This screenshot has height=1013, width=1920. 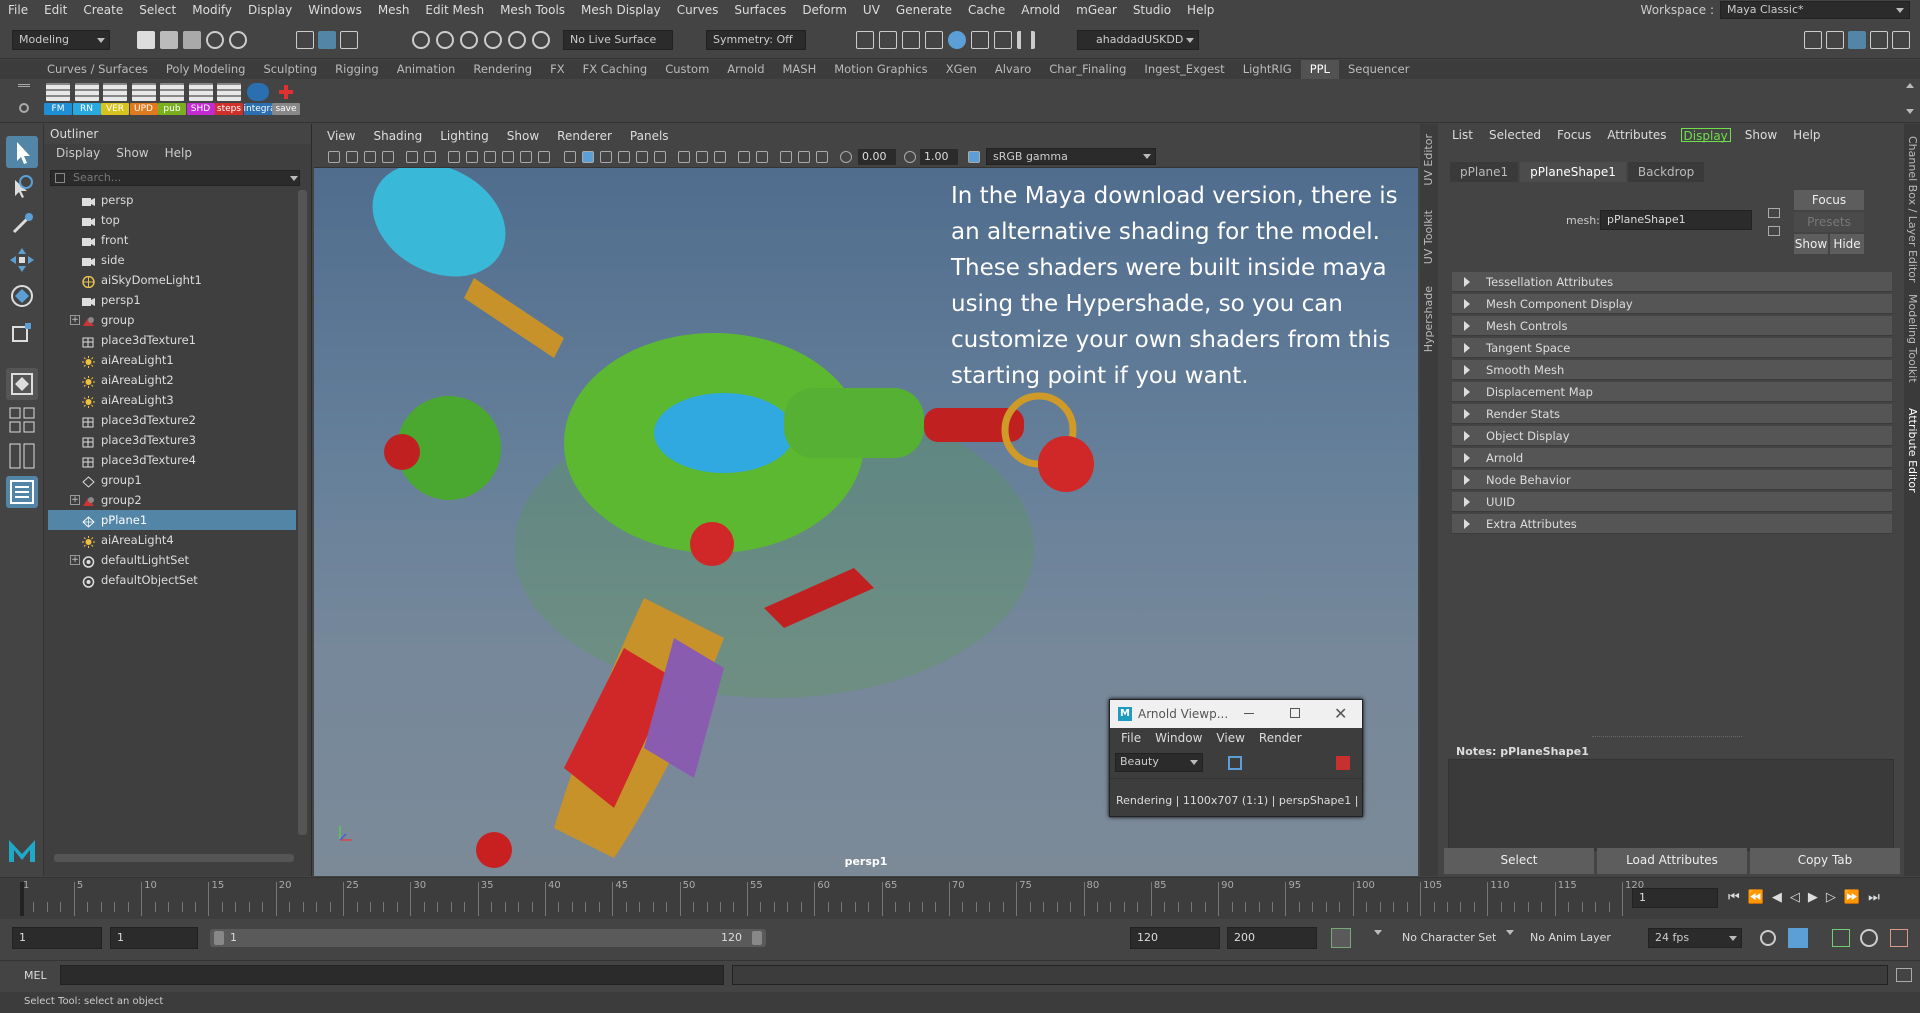 What do you see at coordinates (1249, 713) in the screenshot?
I see `minimize-icon` at bounding box center [1249, 713].